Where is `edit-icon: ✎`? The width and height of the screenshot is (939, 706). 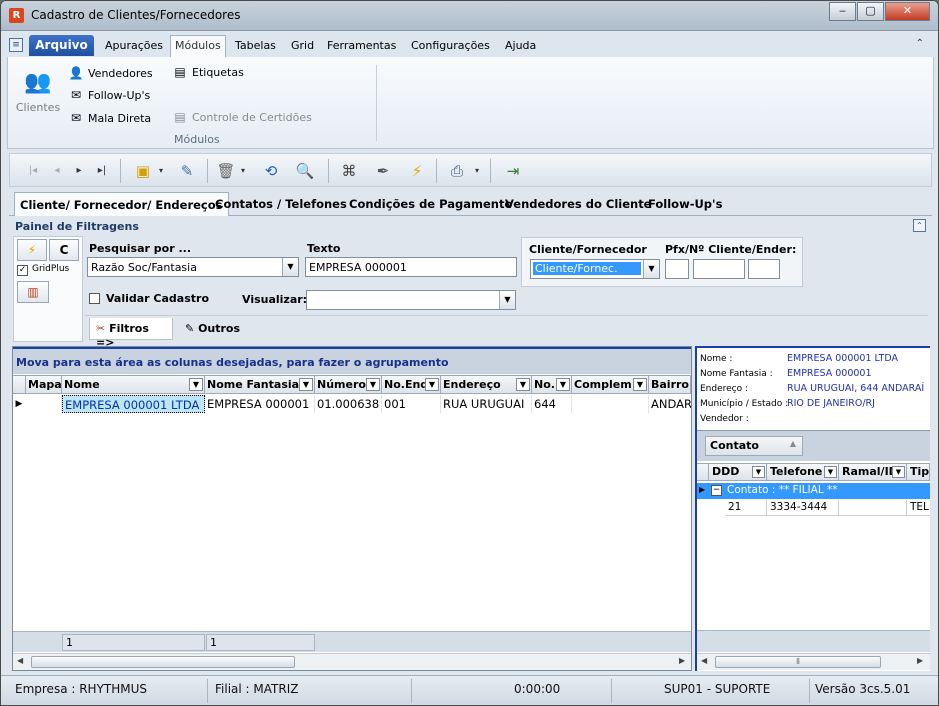
edit-icon: ✎ is located at coordinates (187, 171).